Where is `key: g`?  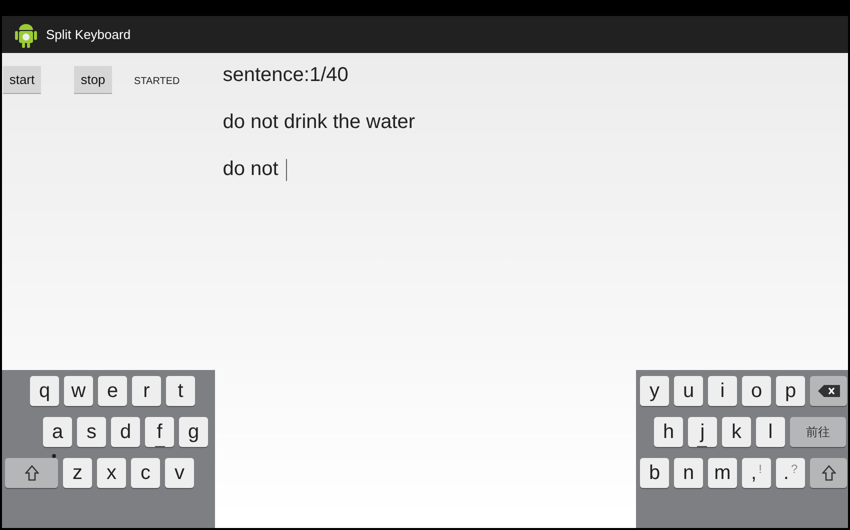 key: g is located at coordinates (193, 432).